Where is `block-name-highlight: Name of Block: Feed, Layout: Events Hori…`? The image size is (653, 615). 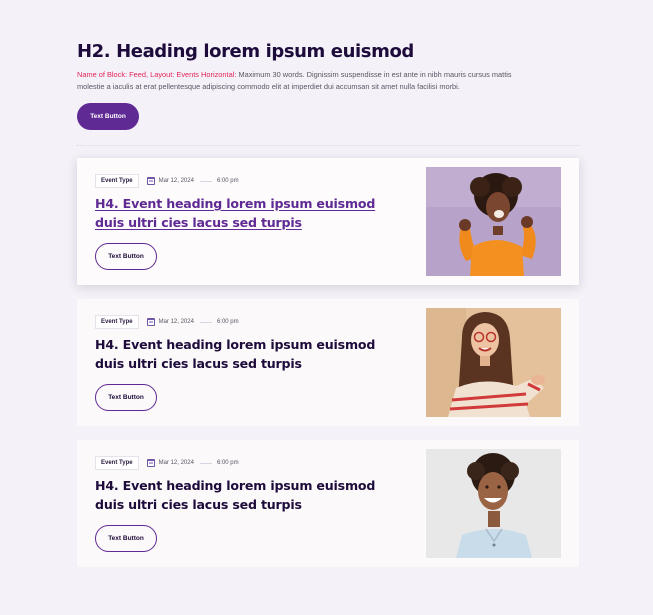 block-name-highlight: Name of Block: Feed, Layout: Events Hori… is located at coordinates (157, 74).